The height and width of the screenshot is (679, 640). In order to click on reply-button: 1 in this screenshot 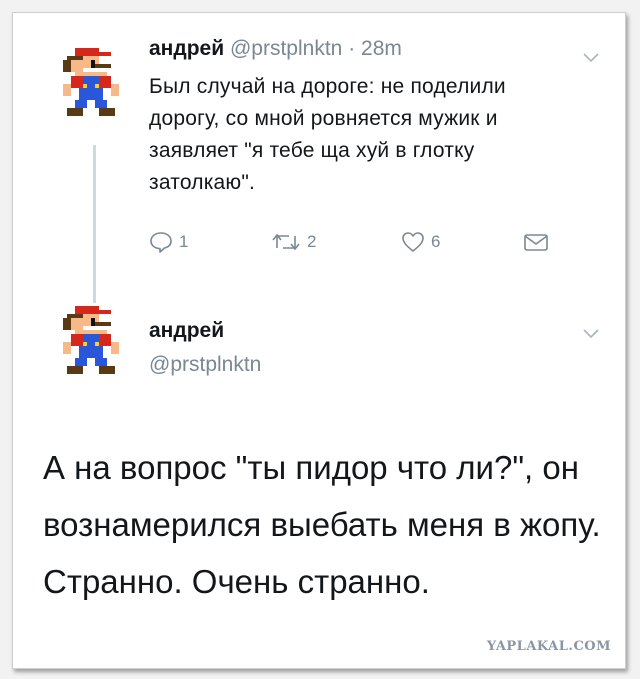, I will do `click(168, 242)`.